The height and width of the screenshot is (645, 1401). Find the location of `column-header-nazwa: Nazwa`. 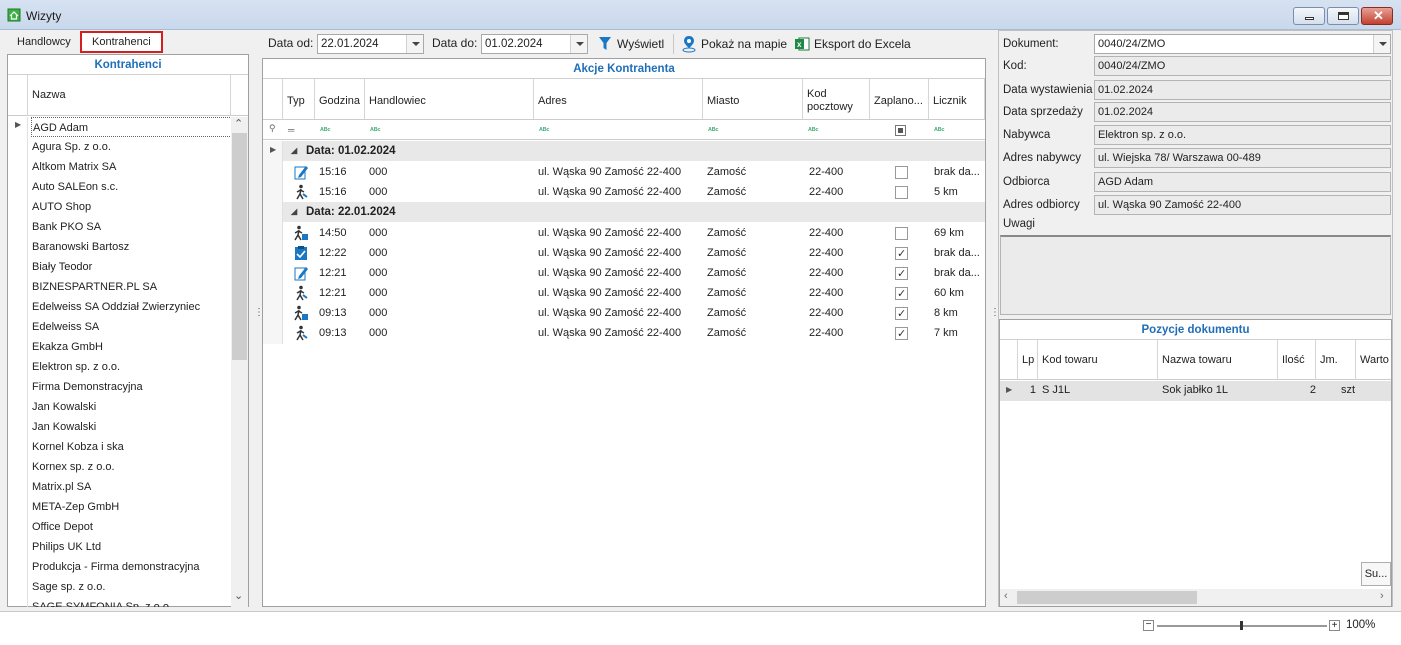

column-header-nazwa: Nazwa is located at coordinates (49, 95).